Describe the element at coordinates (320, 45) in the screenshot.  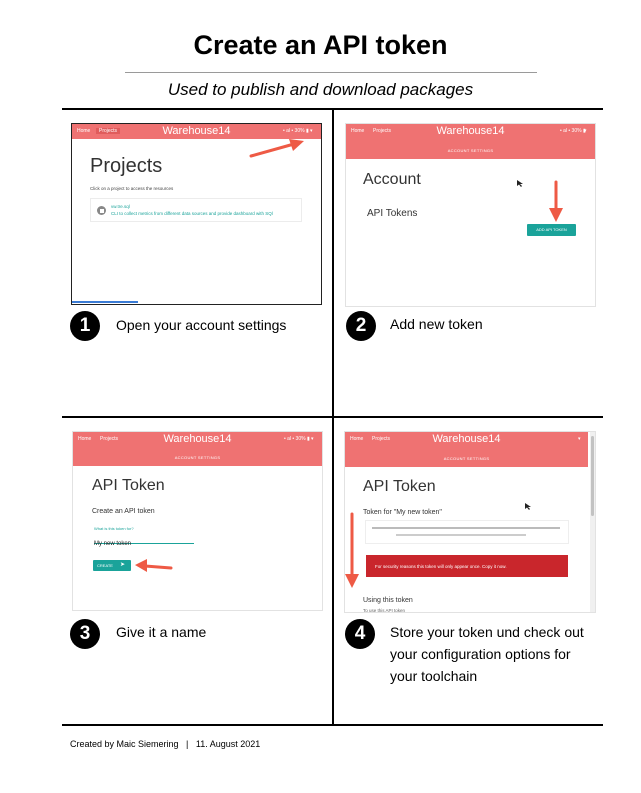
I see `page-title: Create an API token` at that location.